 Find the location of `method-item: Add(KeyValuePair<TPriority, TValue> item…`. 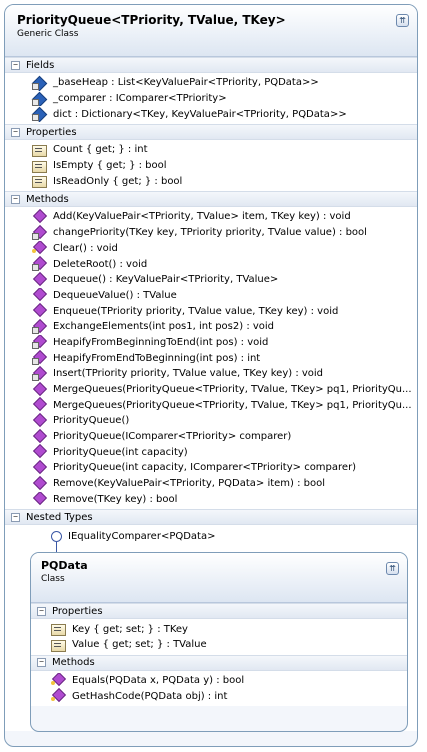

method-item: Add(KeyValuePair<TPriority, TValue> item… is located at coordinates (211, 217).